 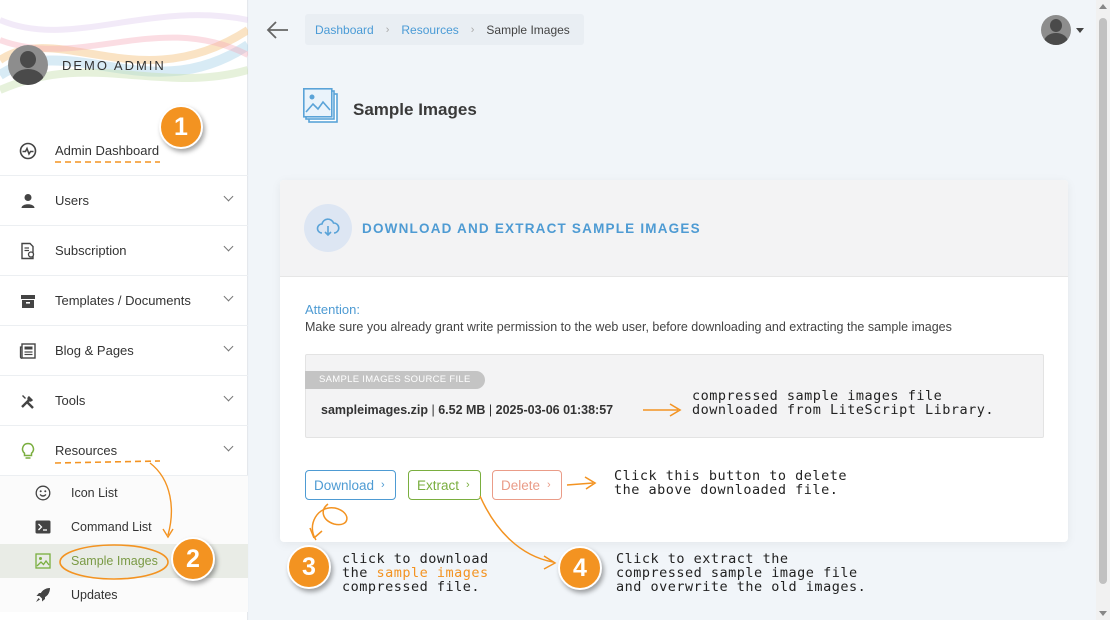 I want to click on page-header: Sample Images, so click(x=390, y=109).